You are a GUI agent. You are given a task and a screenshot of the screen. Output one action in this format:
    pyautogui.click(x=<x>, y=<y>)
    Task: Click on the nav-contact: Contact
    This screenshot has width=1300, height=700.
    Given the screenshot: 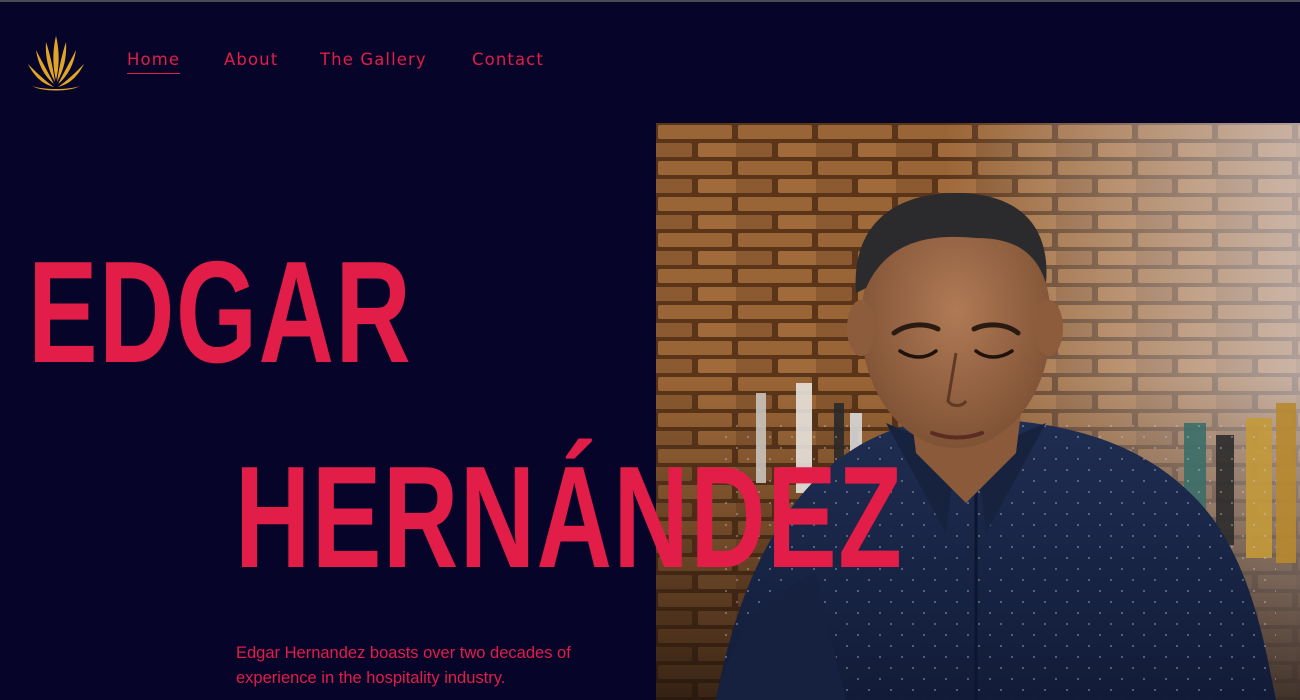 What is the action you would take?
    pyautogui.click(x=508, y=61)
    